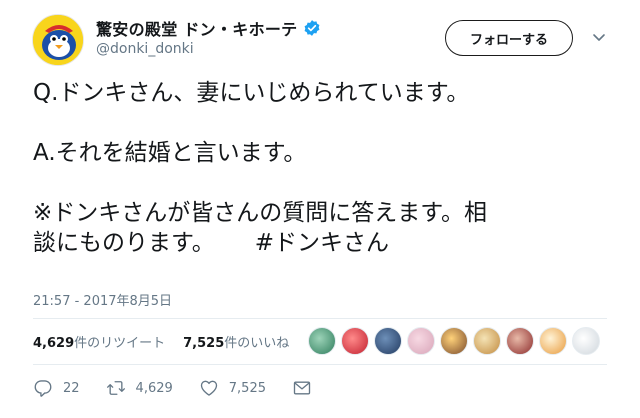 Image resolution: width=640 pixels, height=418 pixels. What do you see at coordinates (312, 28) in the screenshot?
I see `verified-badge-icon` at bounding box center [312, 28].